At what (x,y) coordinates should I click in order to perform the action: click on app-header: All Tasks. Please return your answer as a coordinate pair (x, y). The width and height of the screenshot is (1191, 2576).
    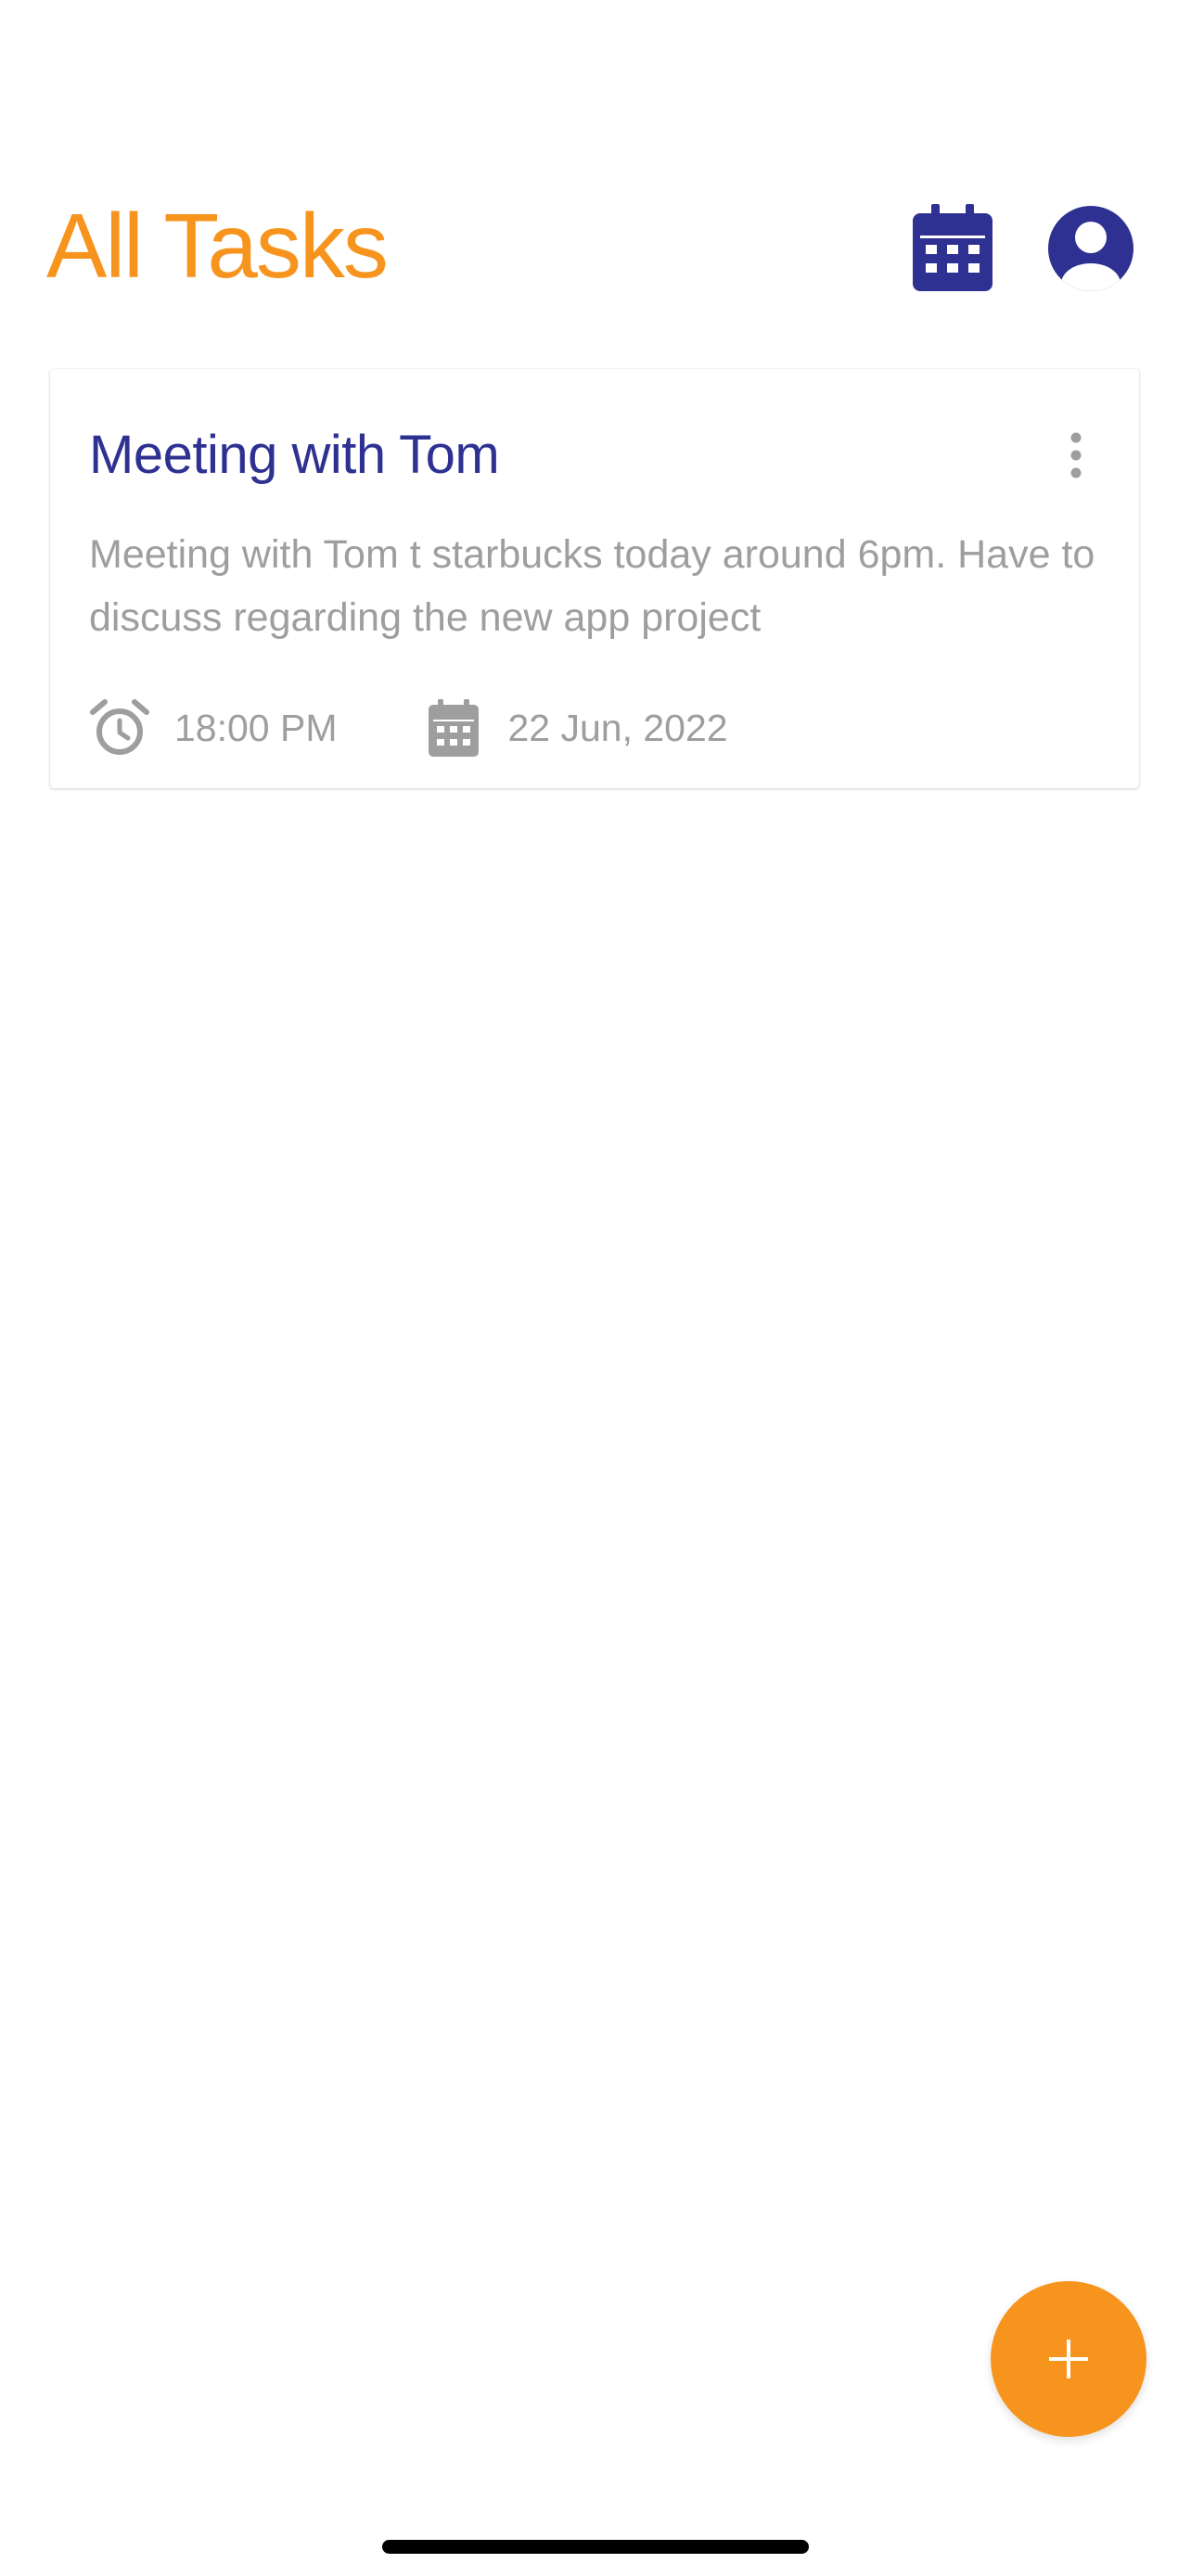
    Looking at the image, I should click on (595, 176).